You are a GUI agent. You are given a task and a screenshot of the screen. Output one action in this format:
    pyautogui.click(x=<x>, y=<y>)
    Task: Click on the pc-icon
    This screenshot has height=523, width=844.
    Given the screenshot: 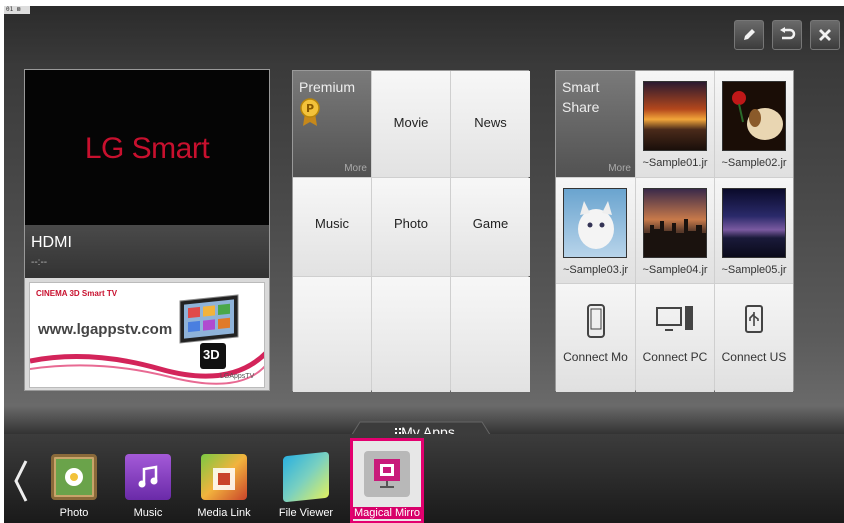 What is the action you would take?
    pyautogui.click(x=674, y=318)
    